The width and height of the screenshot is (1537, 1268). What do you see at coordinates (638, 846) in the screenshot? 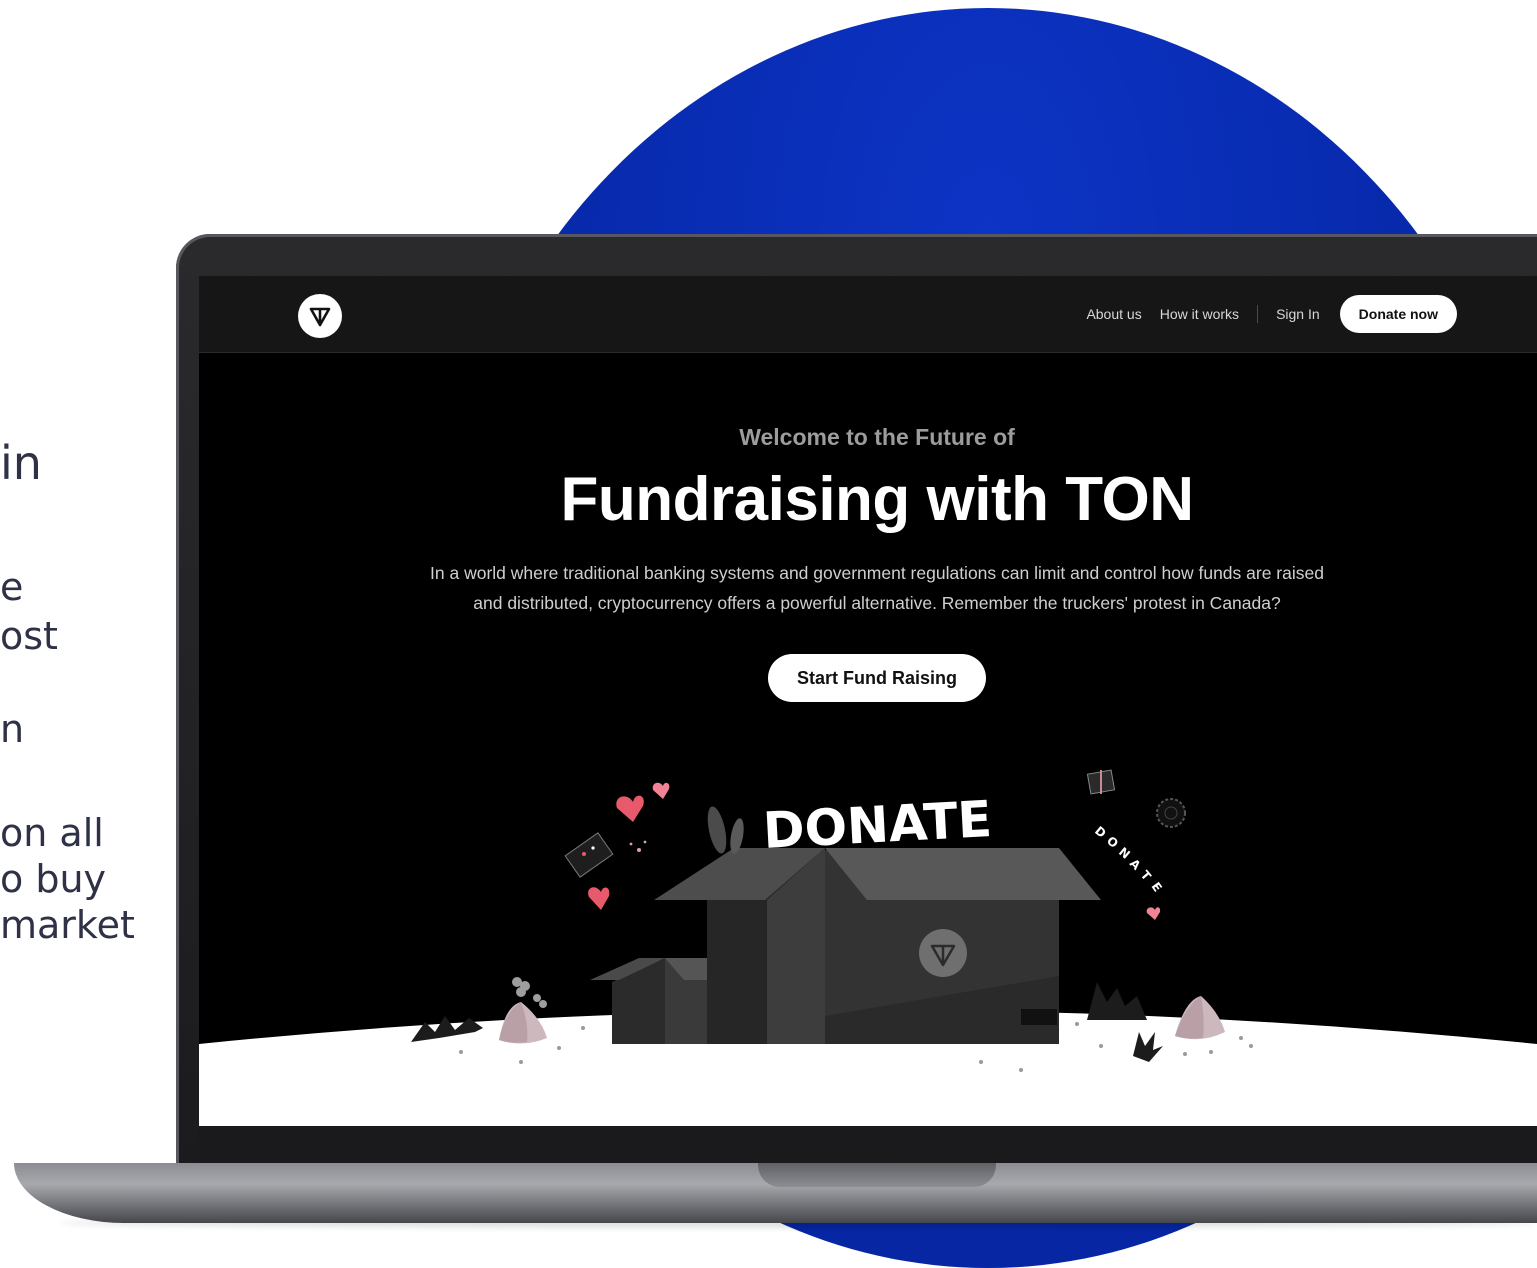
I see `sparkle-icon` at bounding box center [638, 846].